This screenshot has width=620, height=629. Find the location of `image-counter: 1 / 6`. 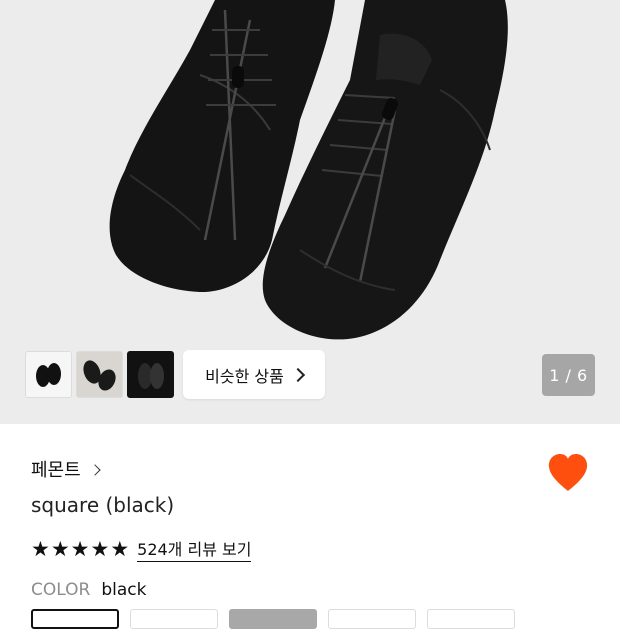

image-counter: 1 / 6 is located at coordinates (568, 375).